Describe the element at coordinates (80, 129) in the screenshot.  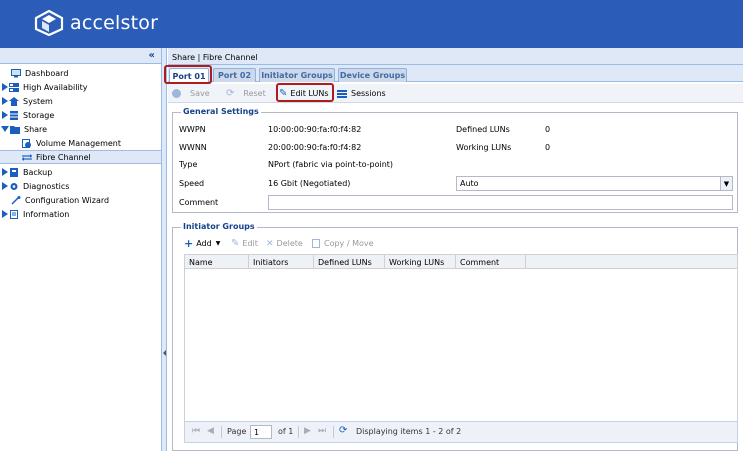
I see `sidebar-item-share: Share` at that location.